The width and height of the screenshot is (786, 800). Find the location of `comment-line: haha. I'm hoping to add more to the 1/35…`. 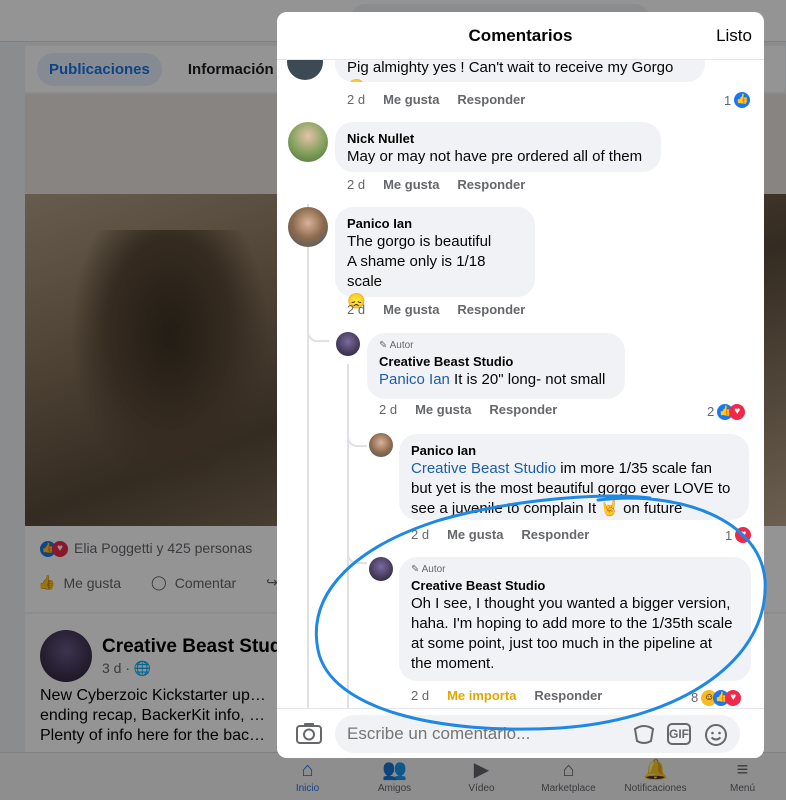

comment-line: haha. I'm hoping to add more to the 1/35… is located at coordinates (572, 623).